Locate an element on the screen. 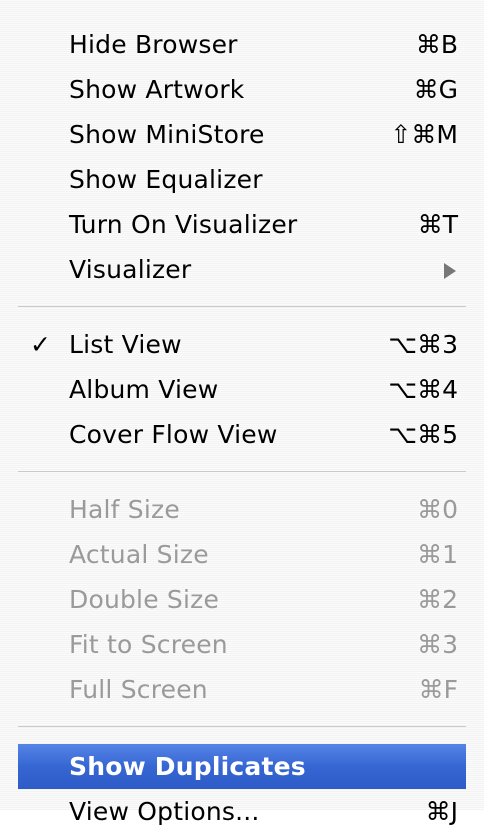  menu-item-label: List View is located at coordinates (125, 344).